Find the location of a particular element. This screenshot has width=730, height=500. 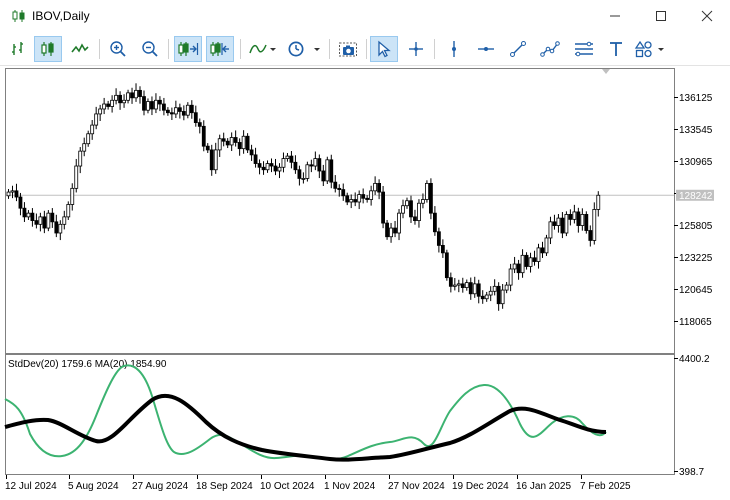

vertical-line-button is located at coordinates (454, 49).